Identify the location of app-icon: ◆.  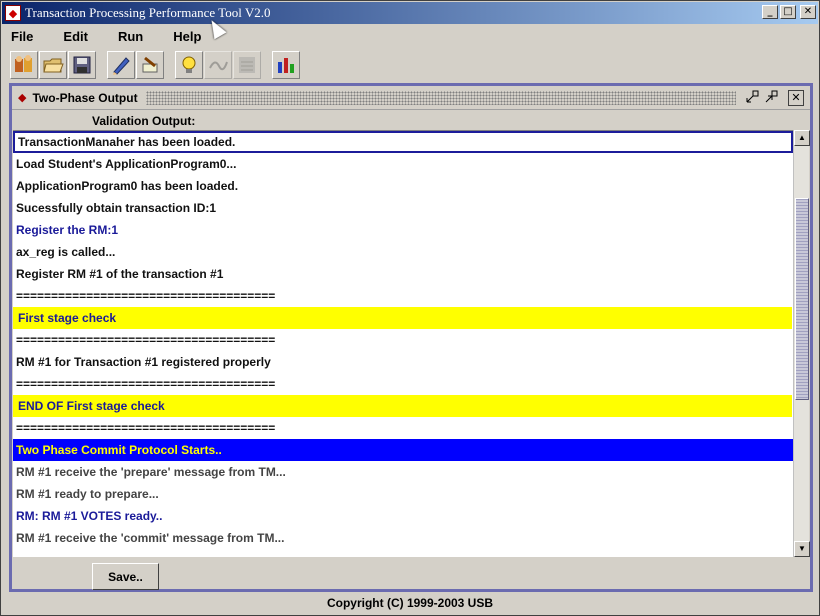
(13, 13).